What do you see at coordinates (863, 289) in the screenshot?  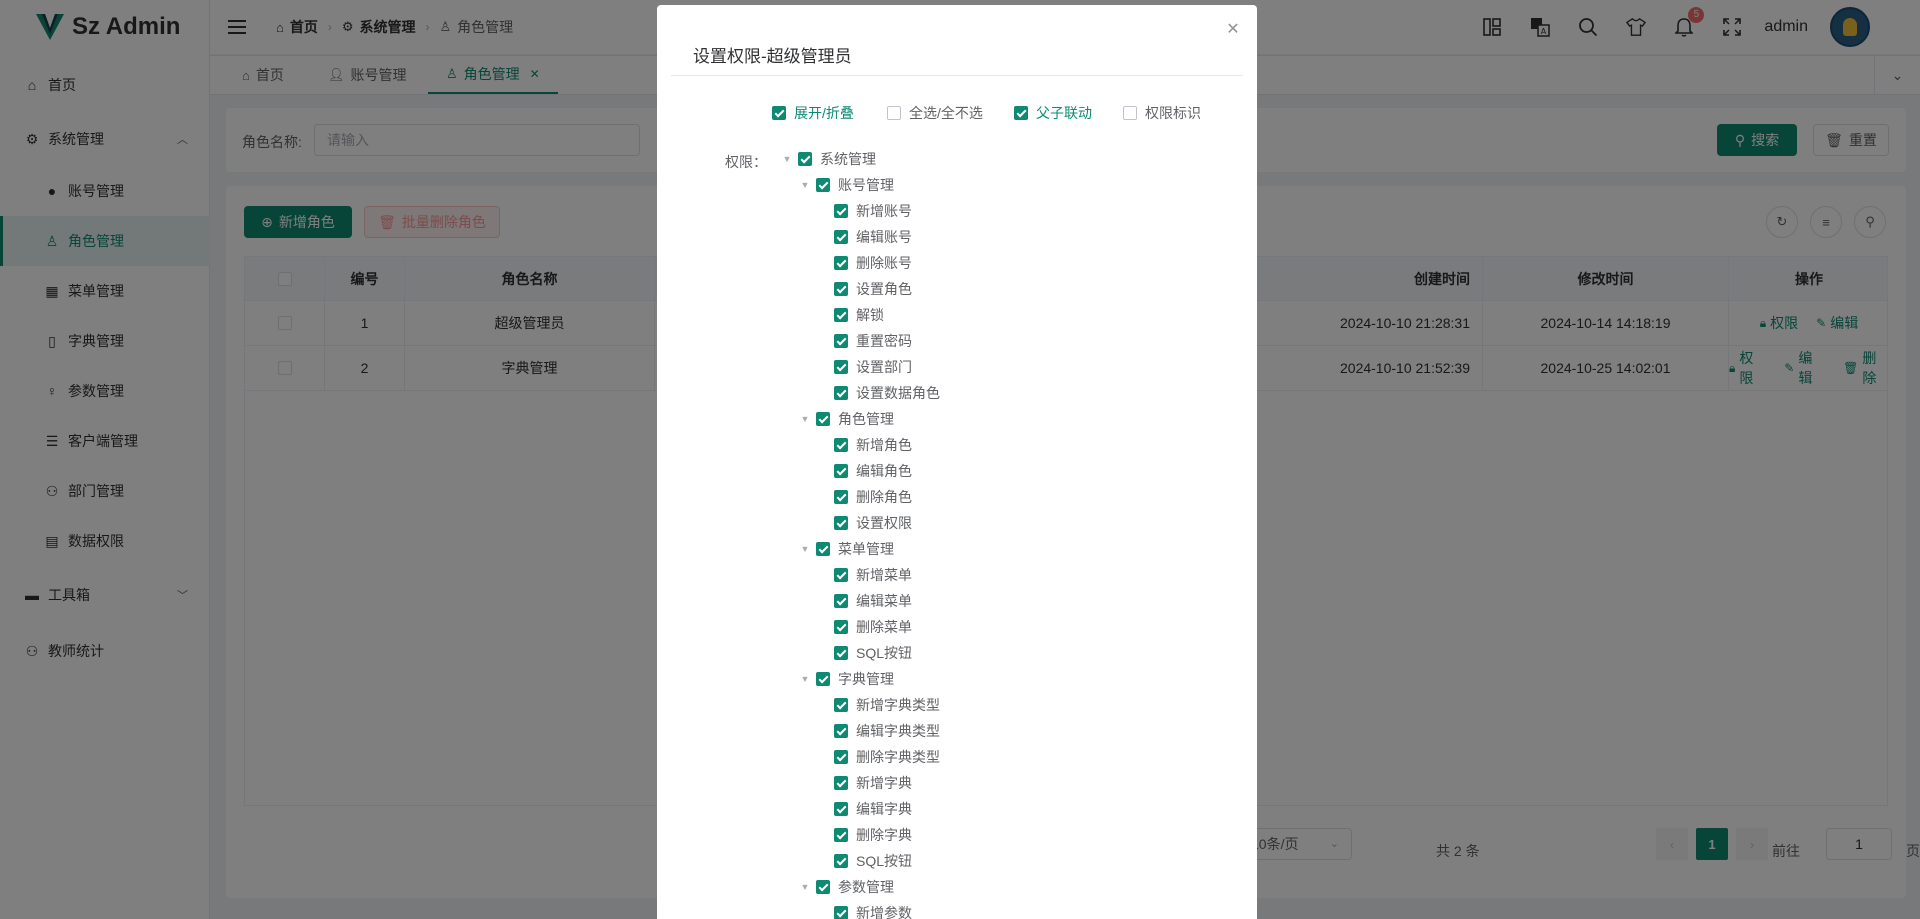 I see `tree-node: ▼设置角色` at bounding box center [863, 289].